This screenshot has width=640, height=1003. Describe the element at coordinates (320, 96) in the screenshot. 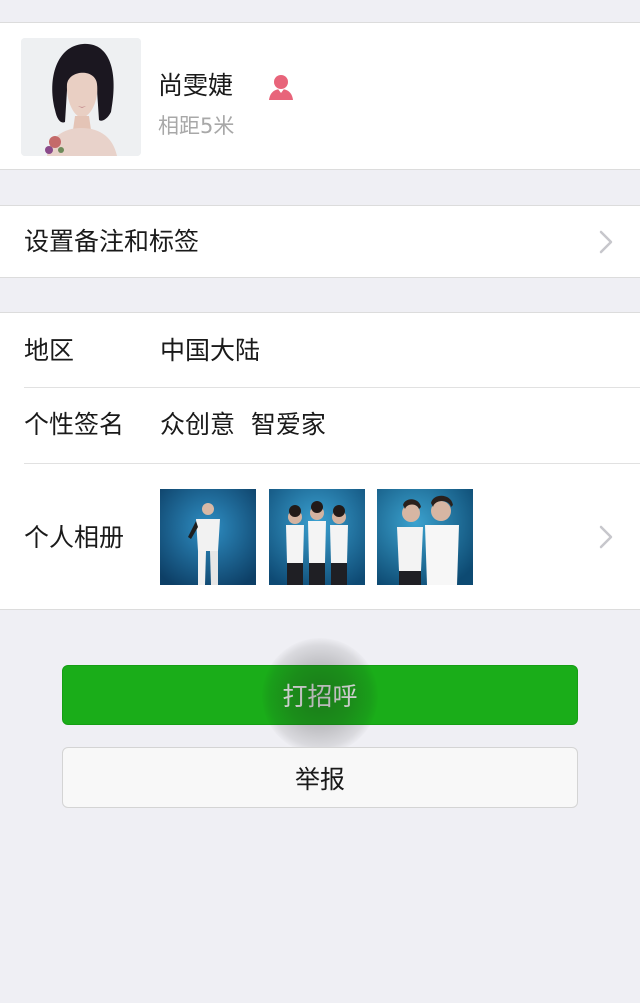

I see `profile-card: 尚雯婕 相距5米` at that location.